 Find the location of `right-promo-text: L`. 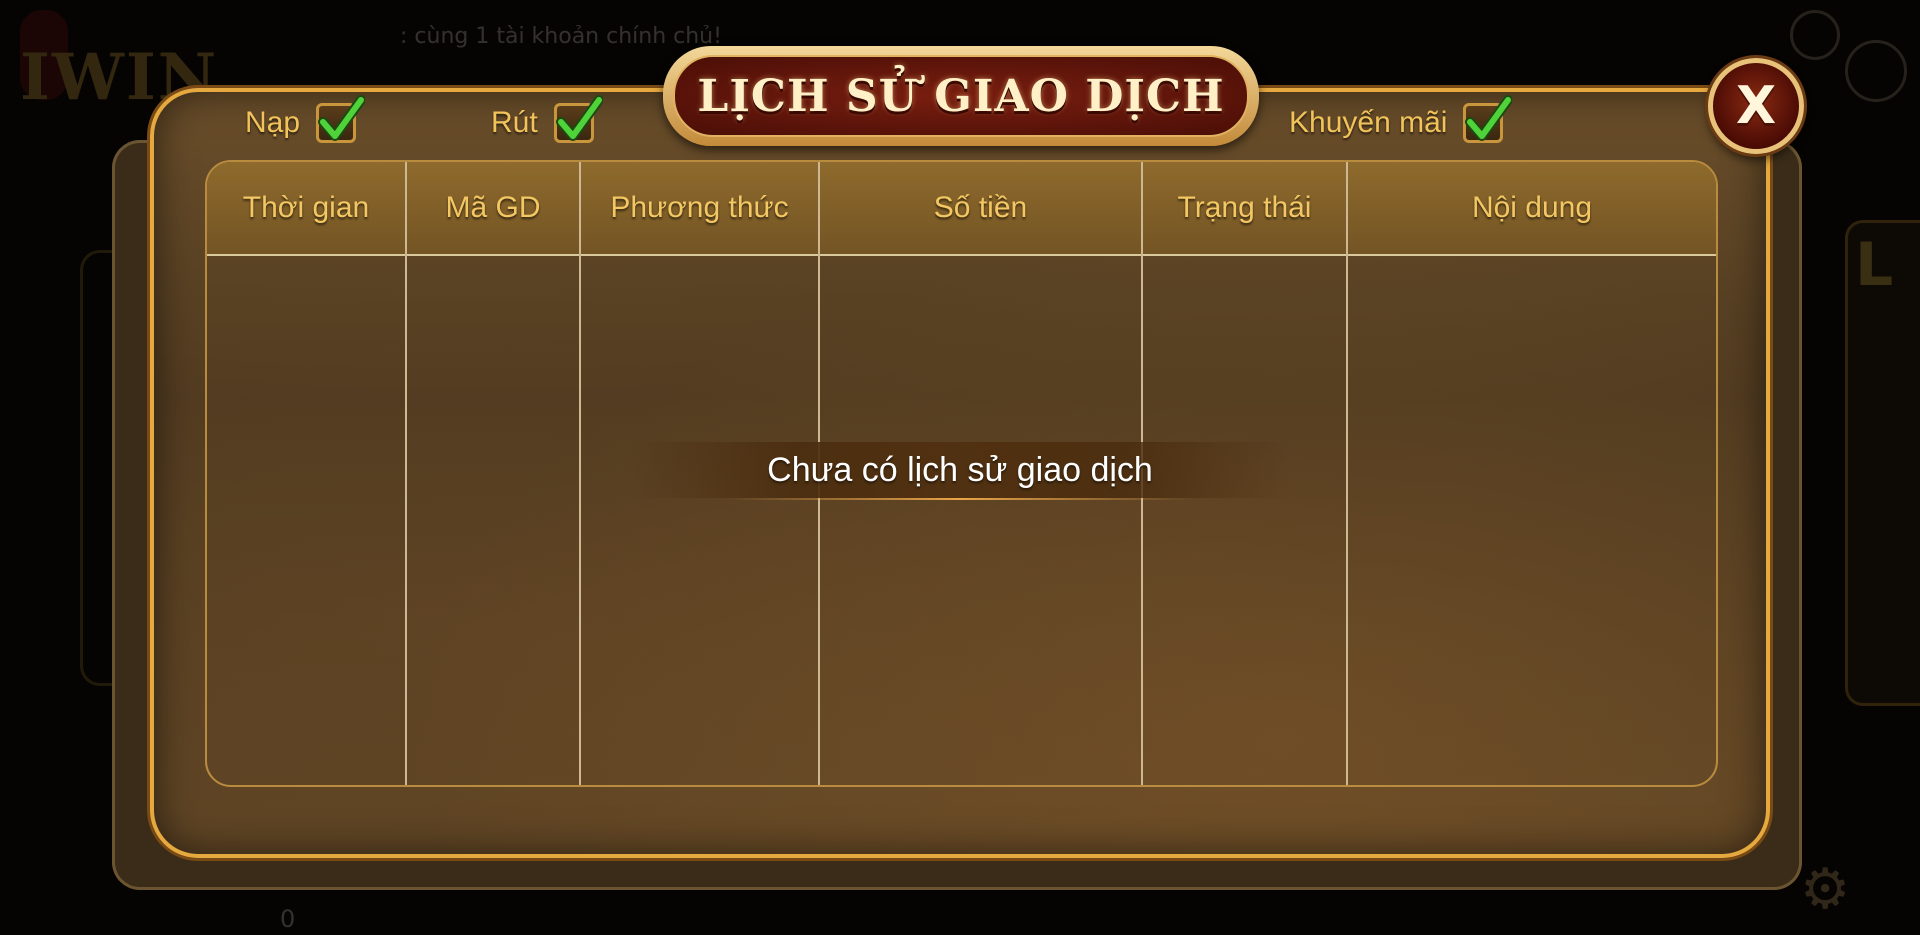

right-promo-text: L is located at coordinates (1874, 265).